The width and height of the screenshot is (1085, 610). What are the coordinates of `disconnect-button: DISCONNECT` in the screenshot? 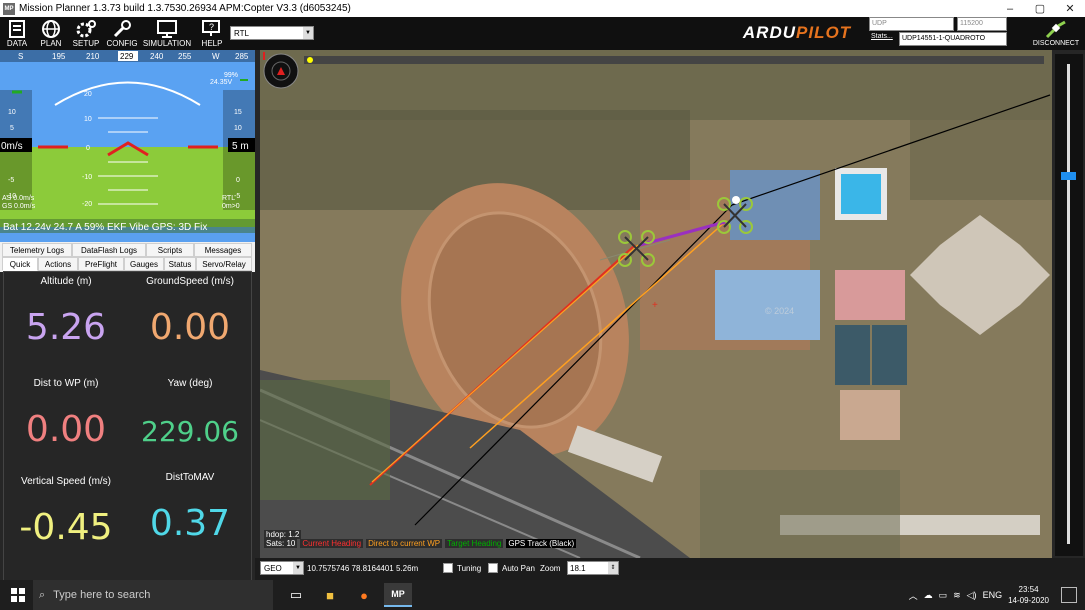 It's located at (1056, 35).